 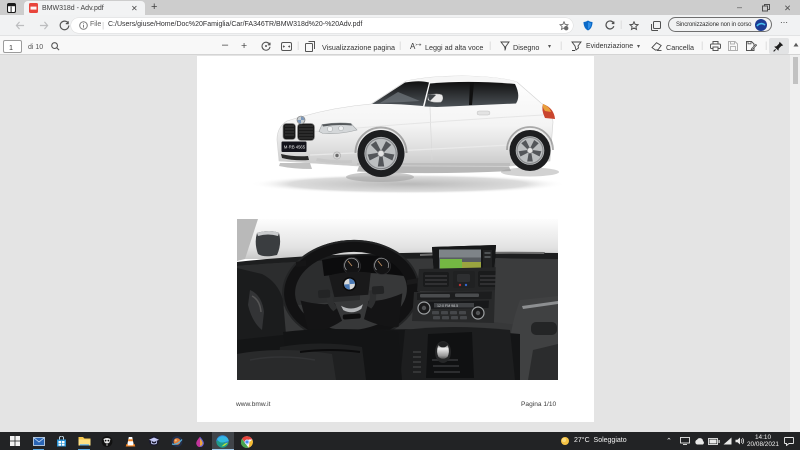 What do you see at coordinates (539, 404) in the screenshot?
I see `svg-text: Pagina 1/10` at bounding box center [539, 404].